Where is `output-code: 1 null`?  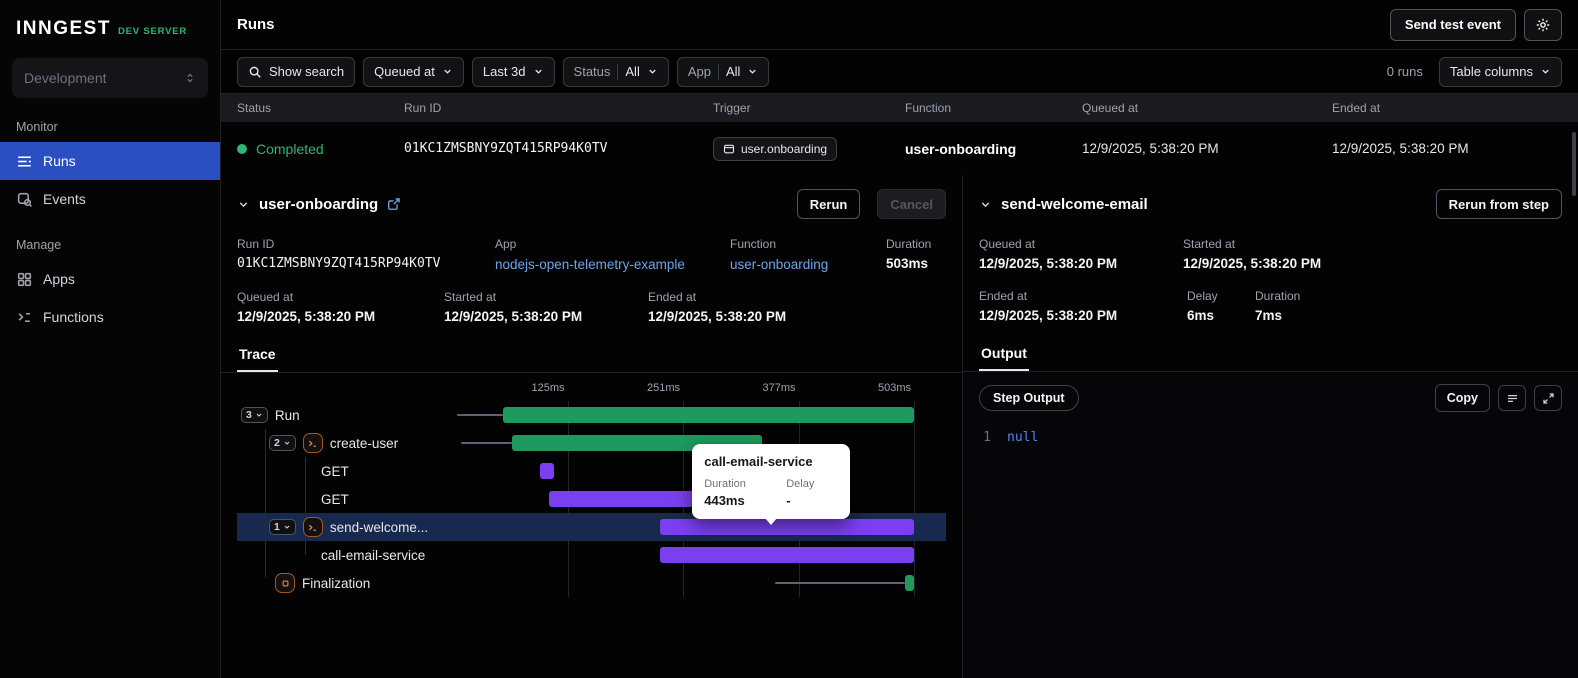
output-code: 1 null is located at coordinates (1270, 437).